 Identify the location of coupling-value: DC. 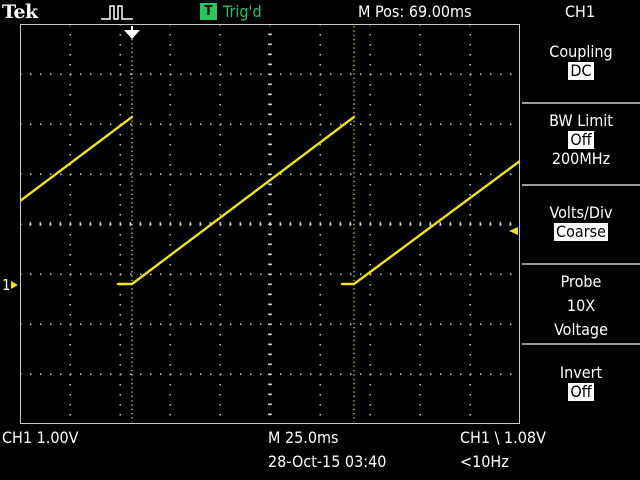
(581, 71).